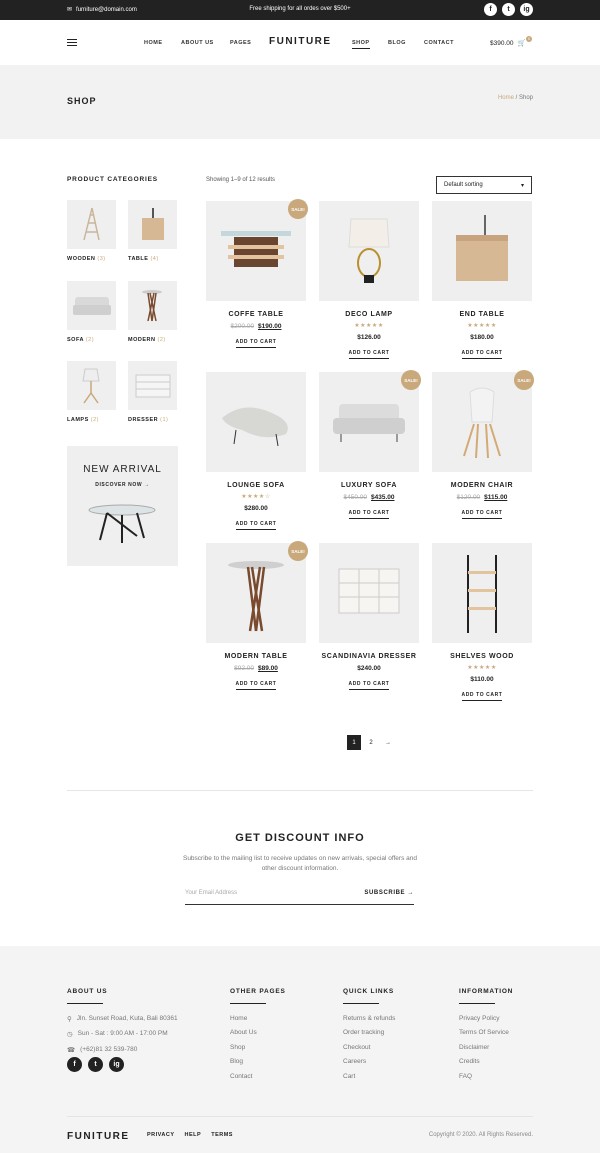 This screenshot has width=600, height=1153. What do you see at coordinates (482, 337) in the screenshot?
I see `product-price: $180.00` at bounding box center [482, 337].